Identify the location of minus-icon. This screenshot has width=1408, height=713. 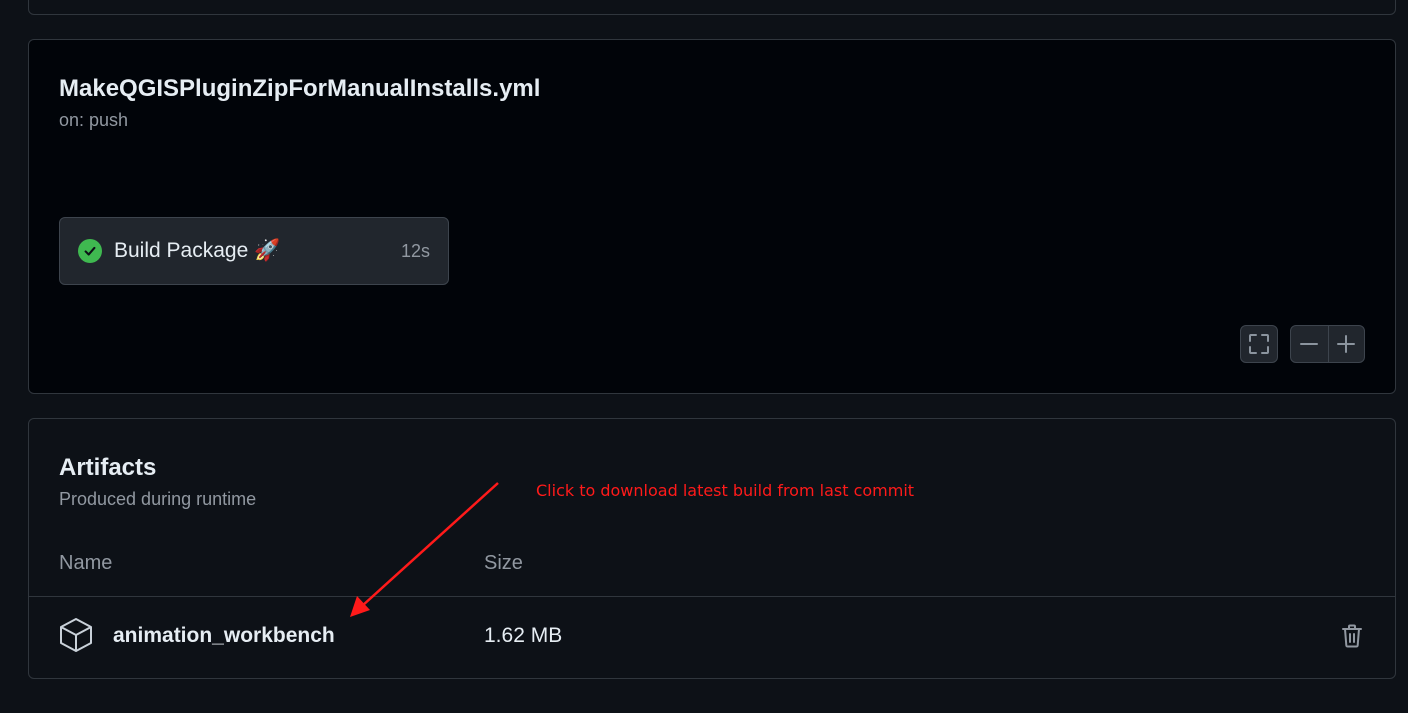
(1309, 344).